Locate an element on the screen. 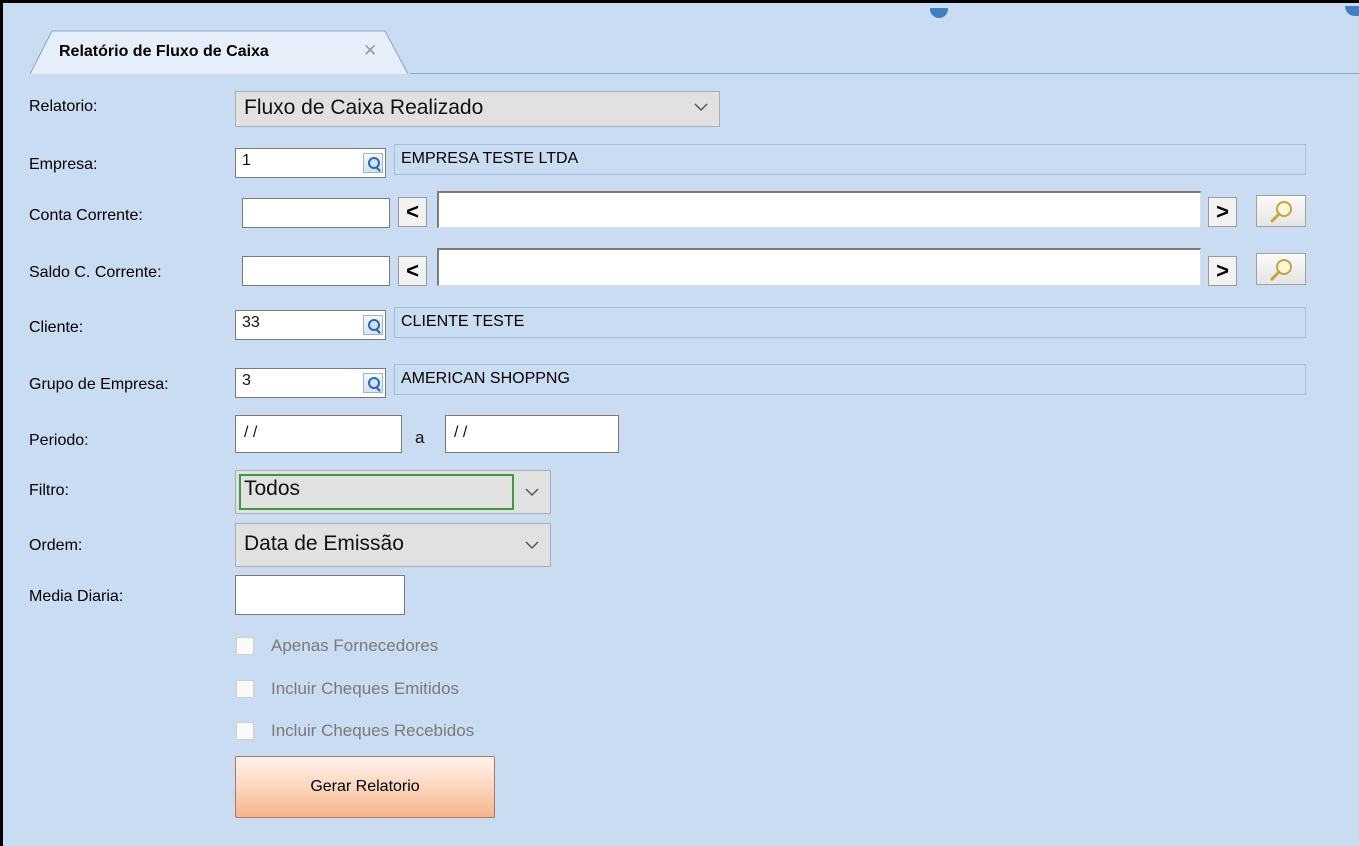 This screenshot has height=846, width=1359. label-saldo-corrente: Saldo C. Corrente: is located at coordinates (95, 272).